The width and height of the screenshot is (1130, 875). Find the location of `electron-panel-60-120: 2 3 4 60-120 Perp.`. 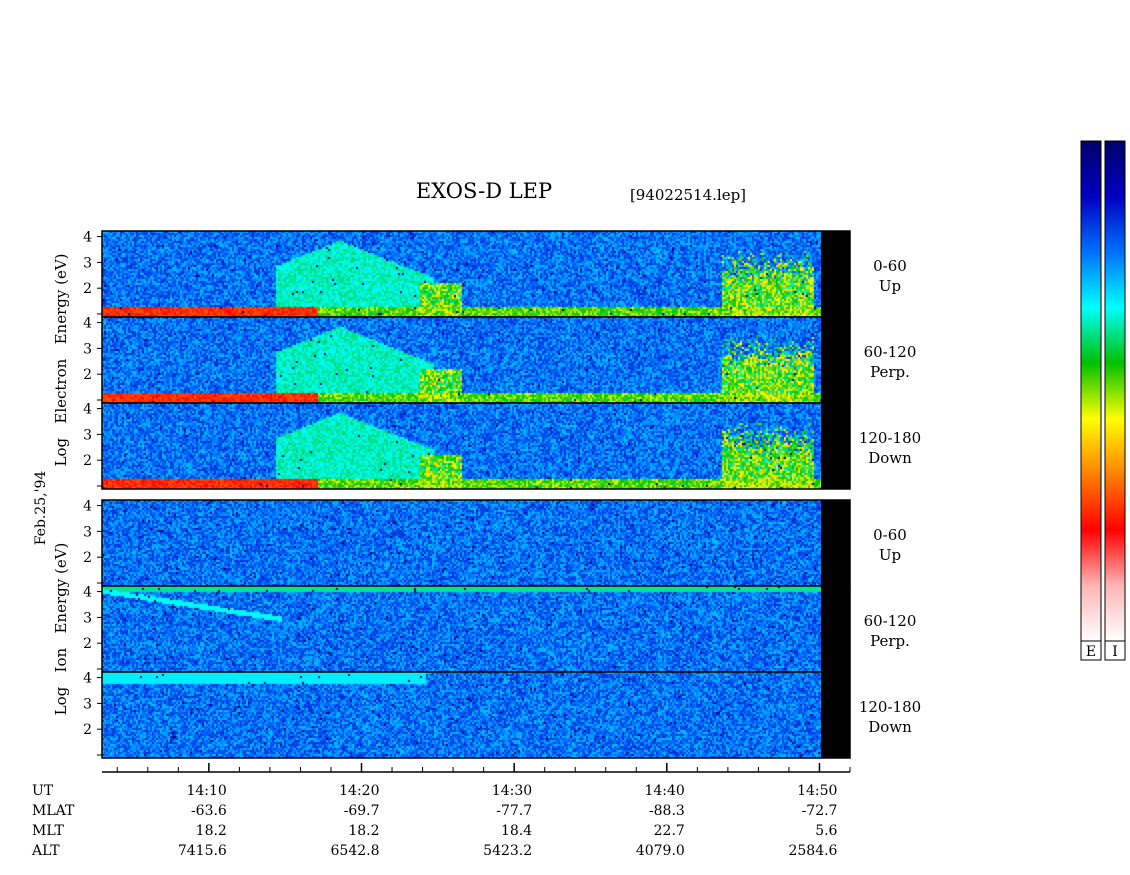

electron-panel-60-120: 2 3 4 60-120 Perp. is located at coordinates (500, 360).